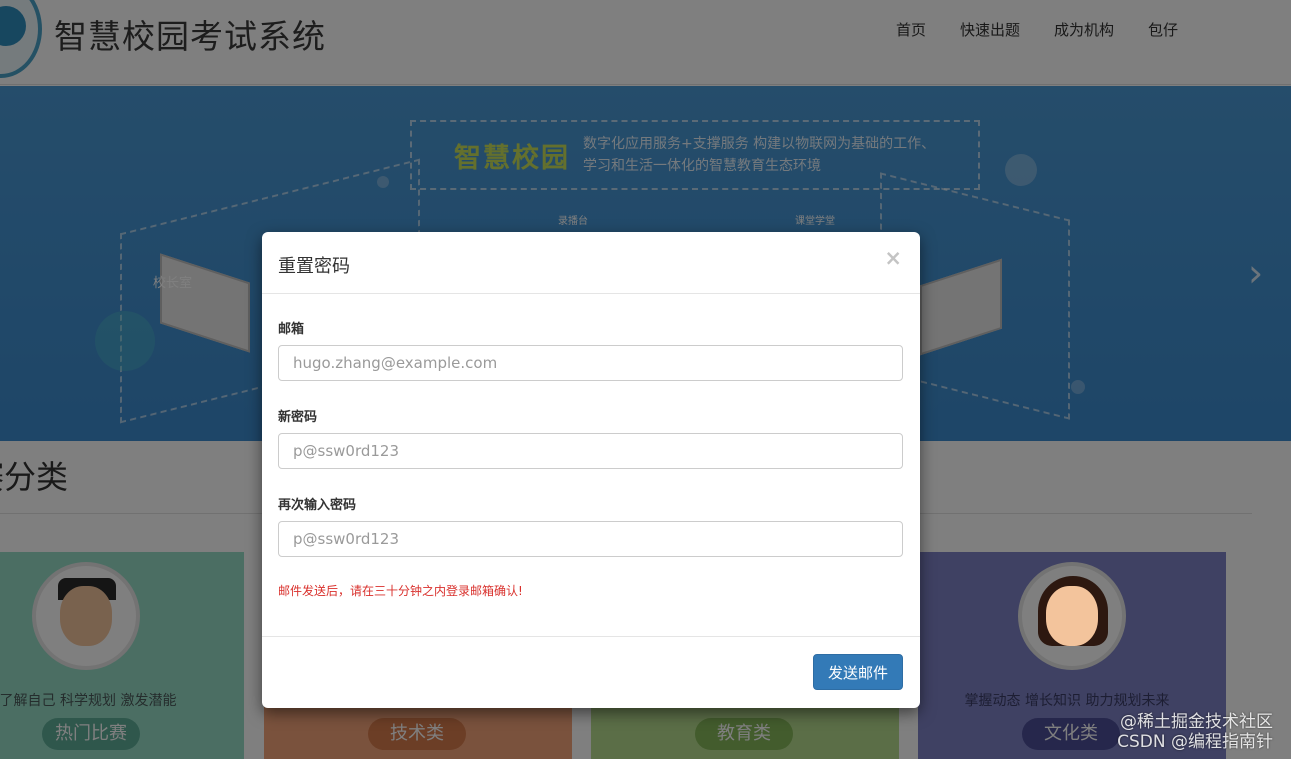  Describe the element at coordinates (314, 266) in the screenshot. I see `modal-title: 重置密码` at that location.